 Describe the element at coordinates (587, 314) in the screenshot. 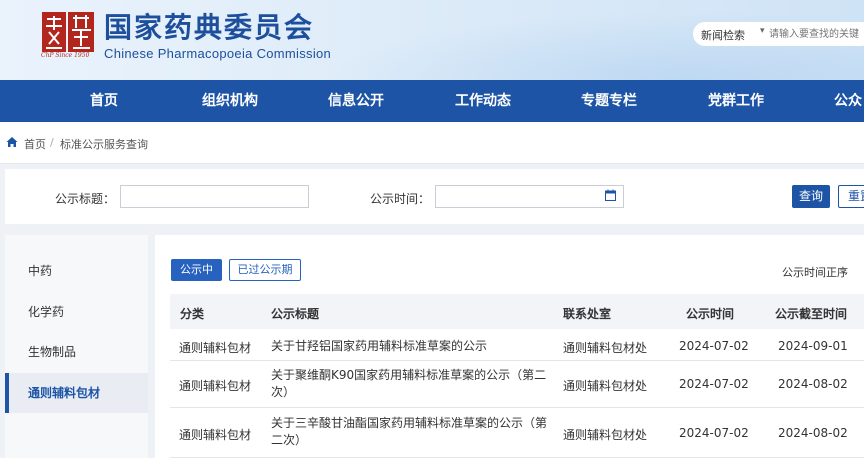

I see `column-header-dept: 联系处室` at that location.